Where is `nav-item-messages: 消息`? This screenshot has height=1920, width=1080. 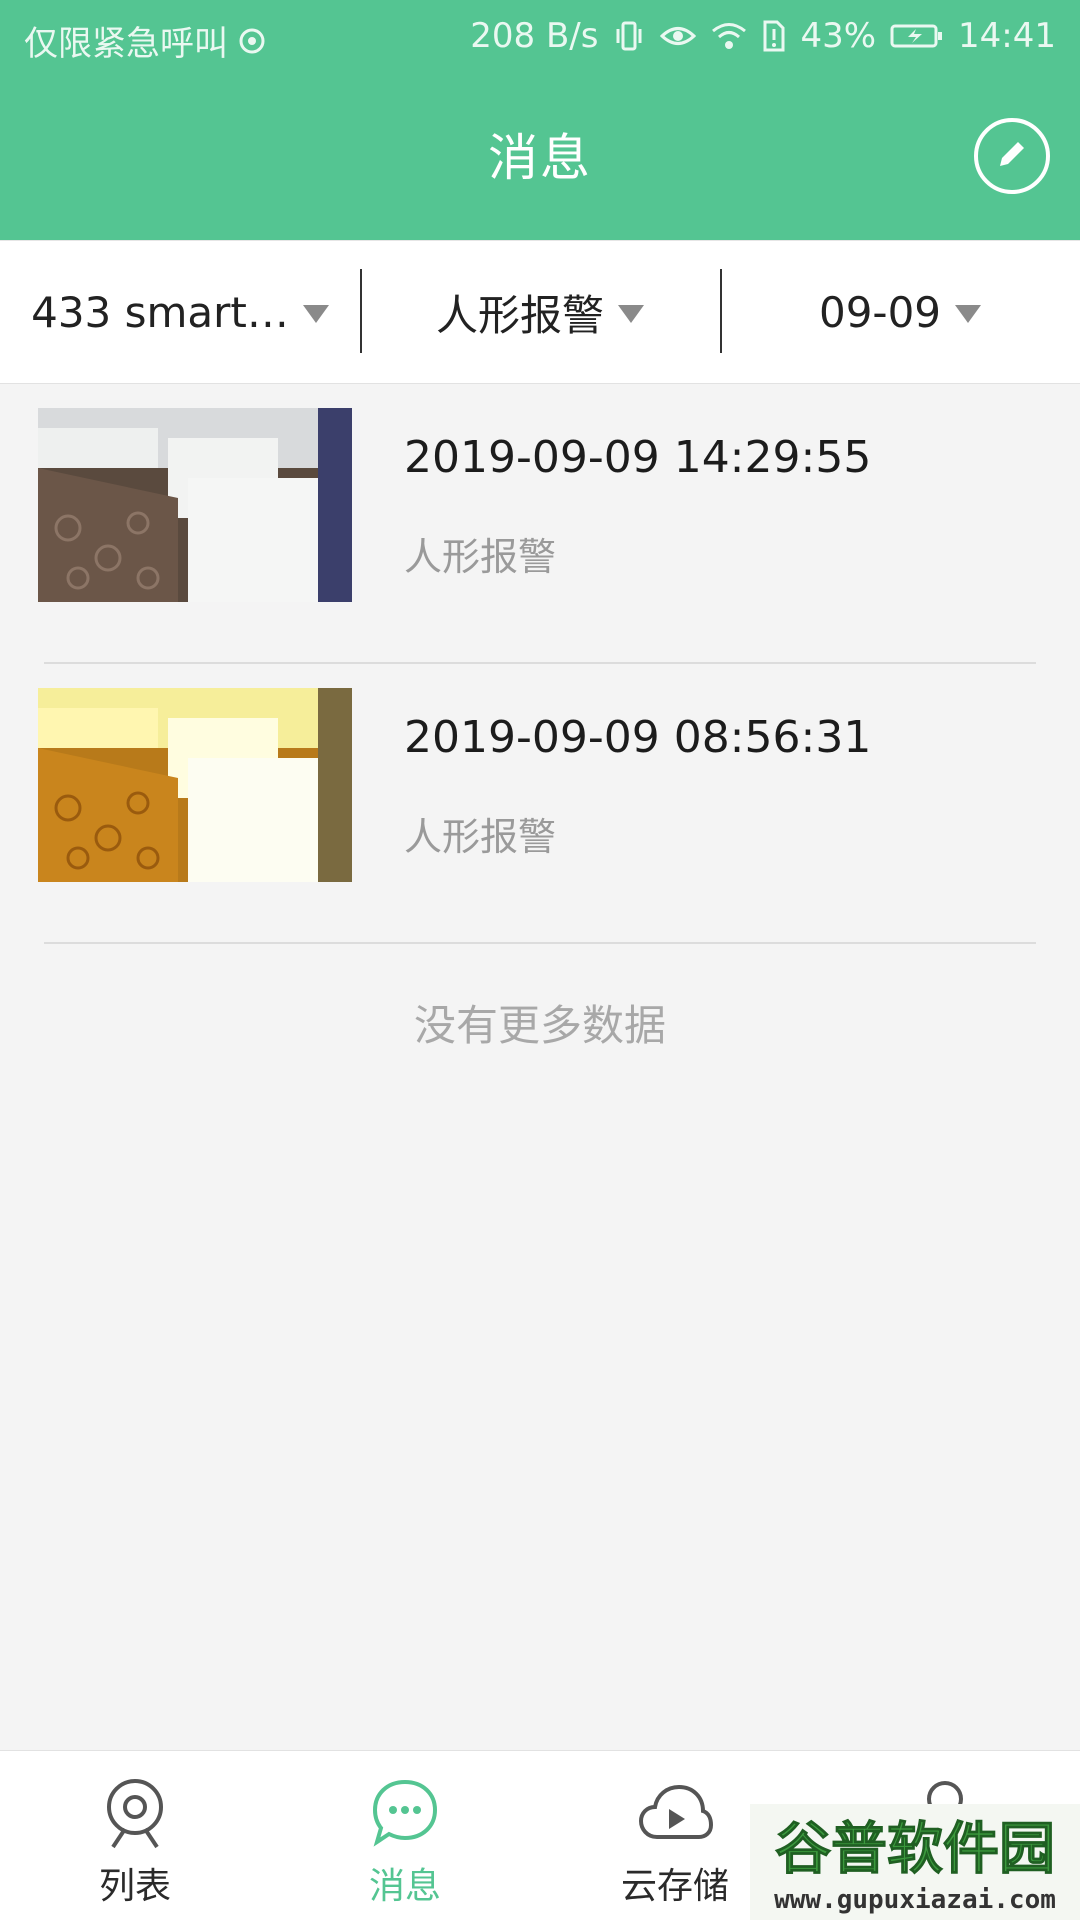
nav-item-messages: 消息 is located at coordinates (405, 1835).